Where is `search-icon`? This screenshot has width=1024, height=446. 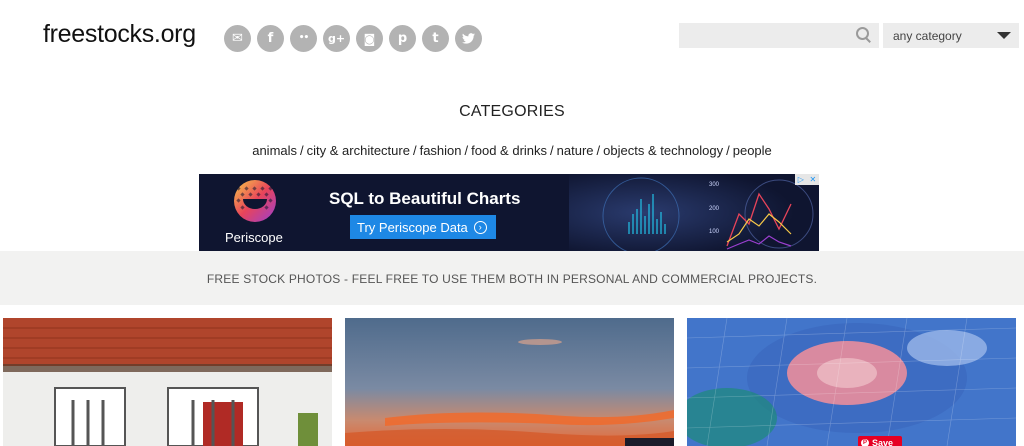 search-icon is located at coordinates (863, 34).